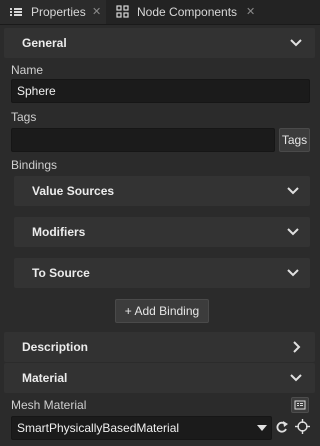 This screenshot has width=320, height=446. Describe the element at coordinates (159, 43) in the screenshot. I see `general-section-header: General` at that location.